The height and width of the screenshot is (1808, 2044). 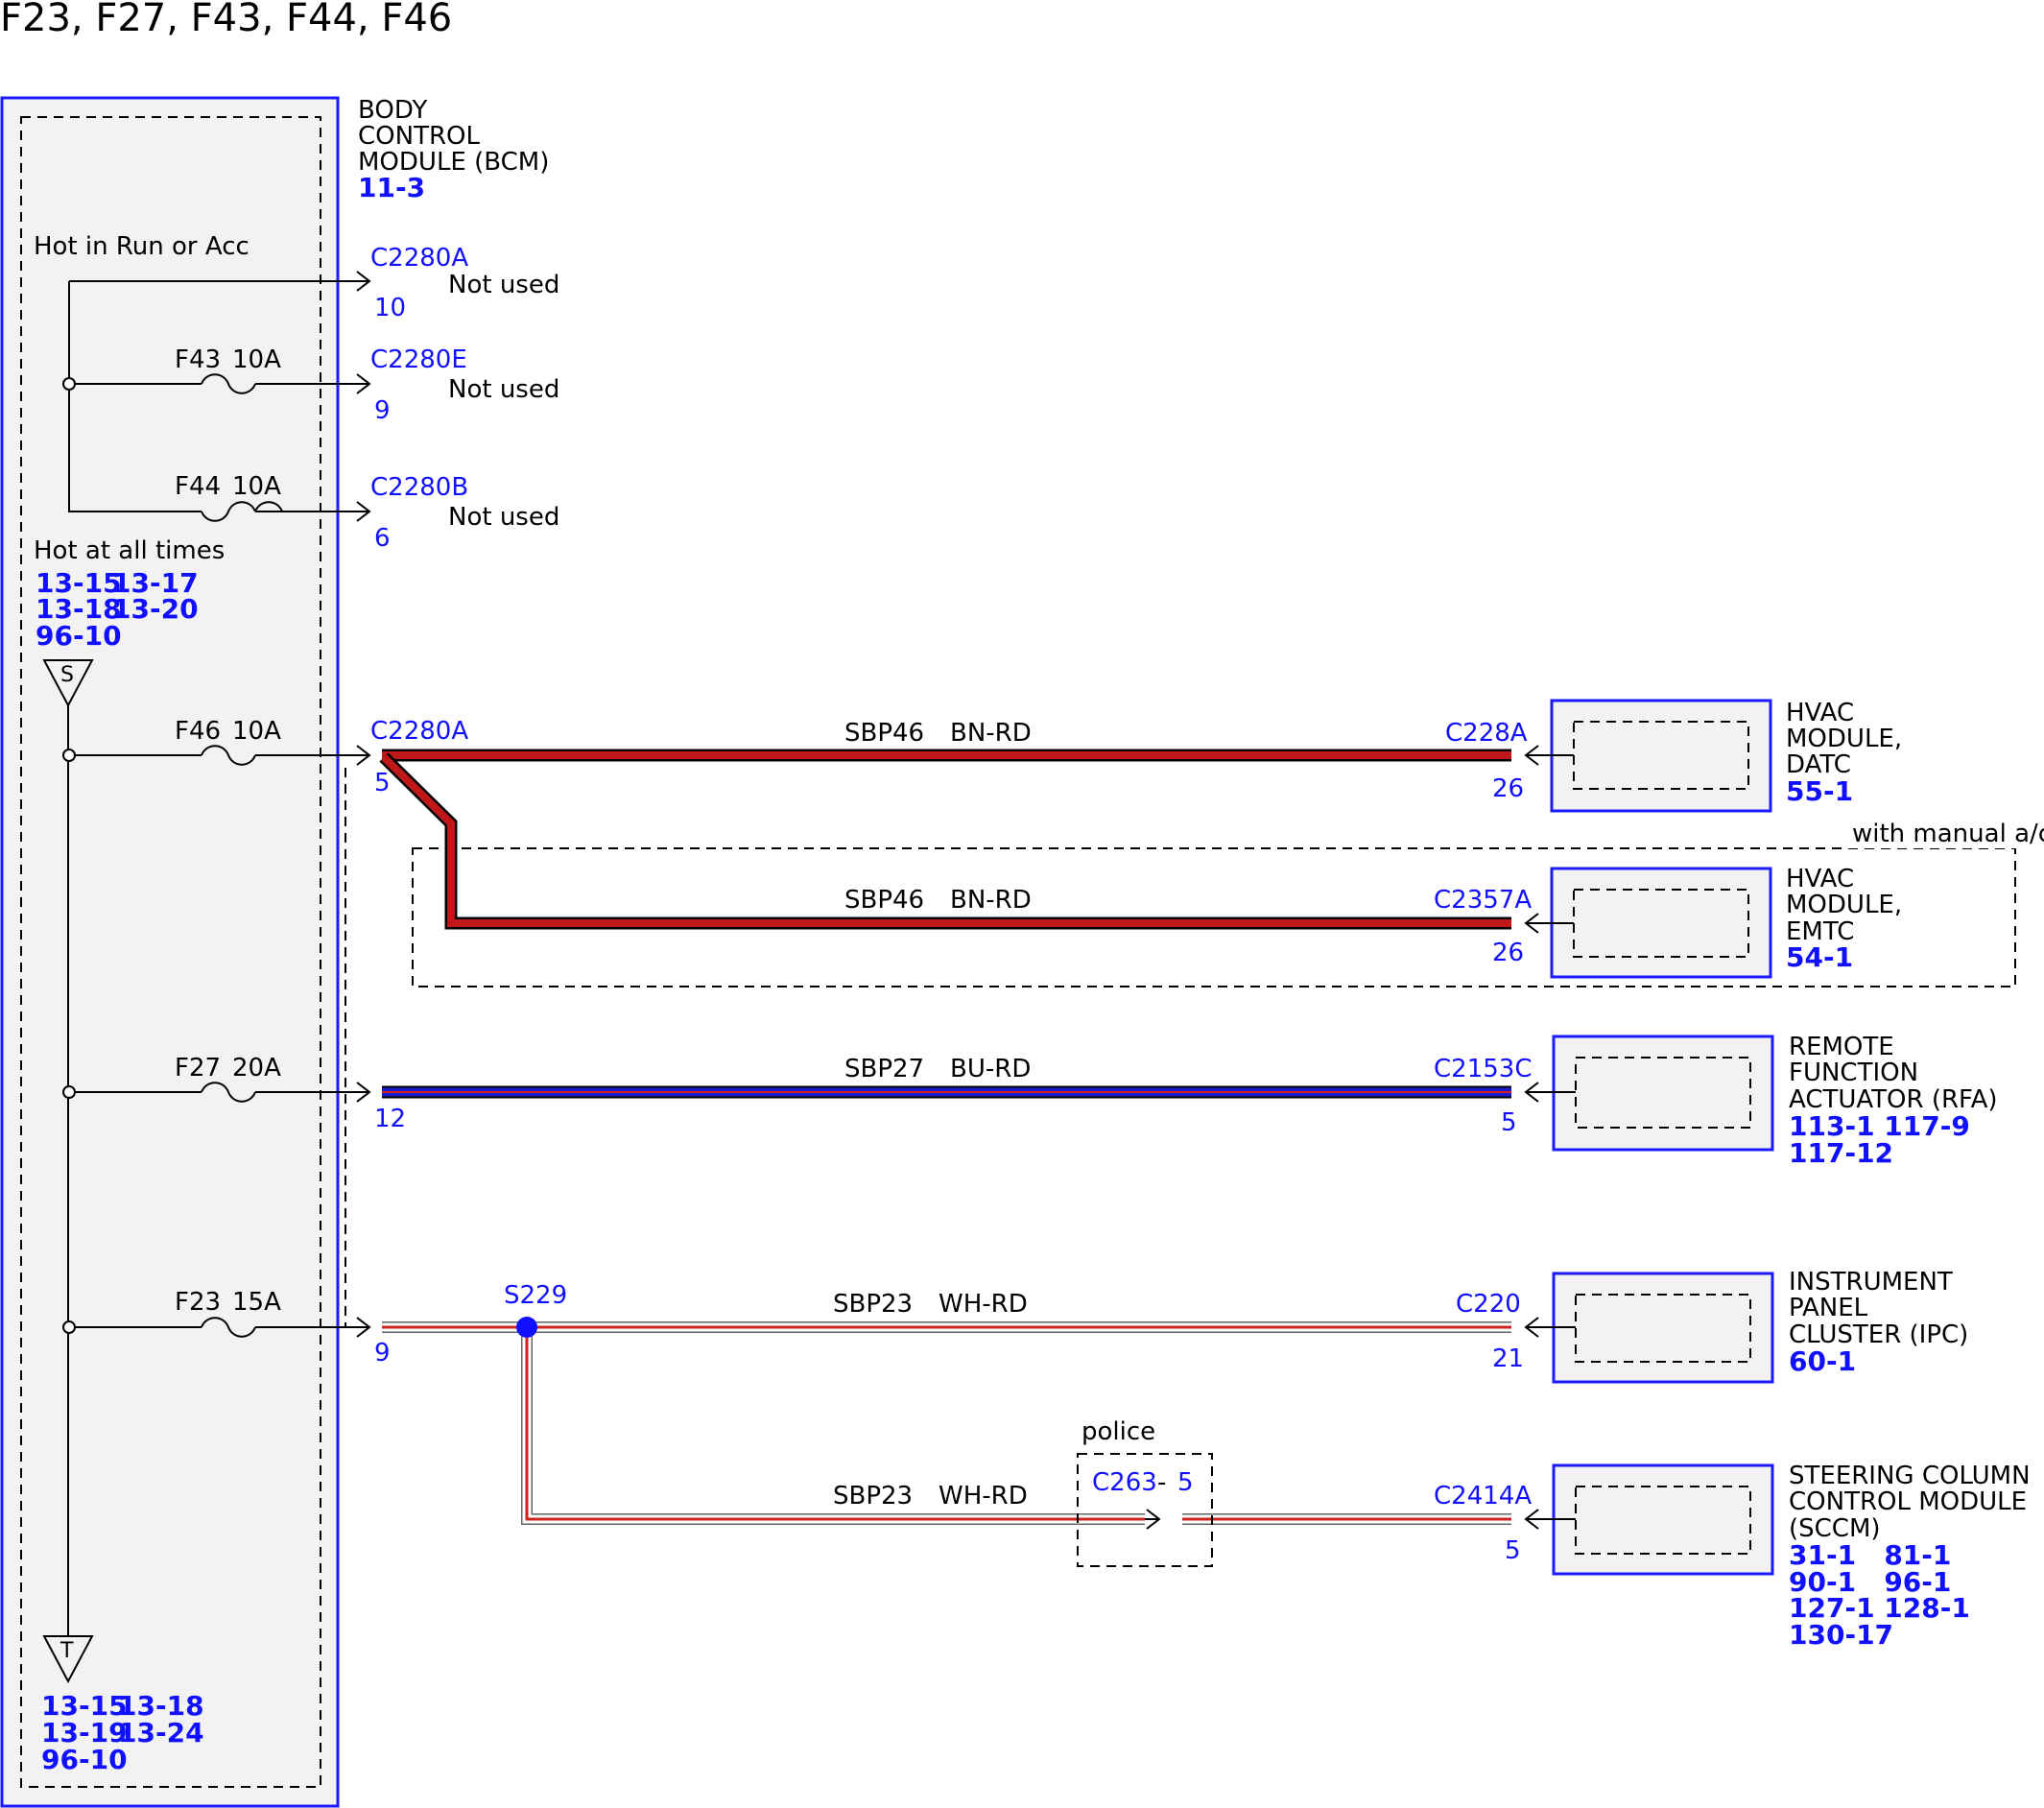 I want to click on sbp46-emtc-circuit-label: SBP46, so click(x=884, y=900).